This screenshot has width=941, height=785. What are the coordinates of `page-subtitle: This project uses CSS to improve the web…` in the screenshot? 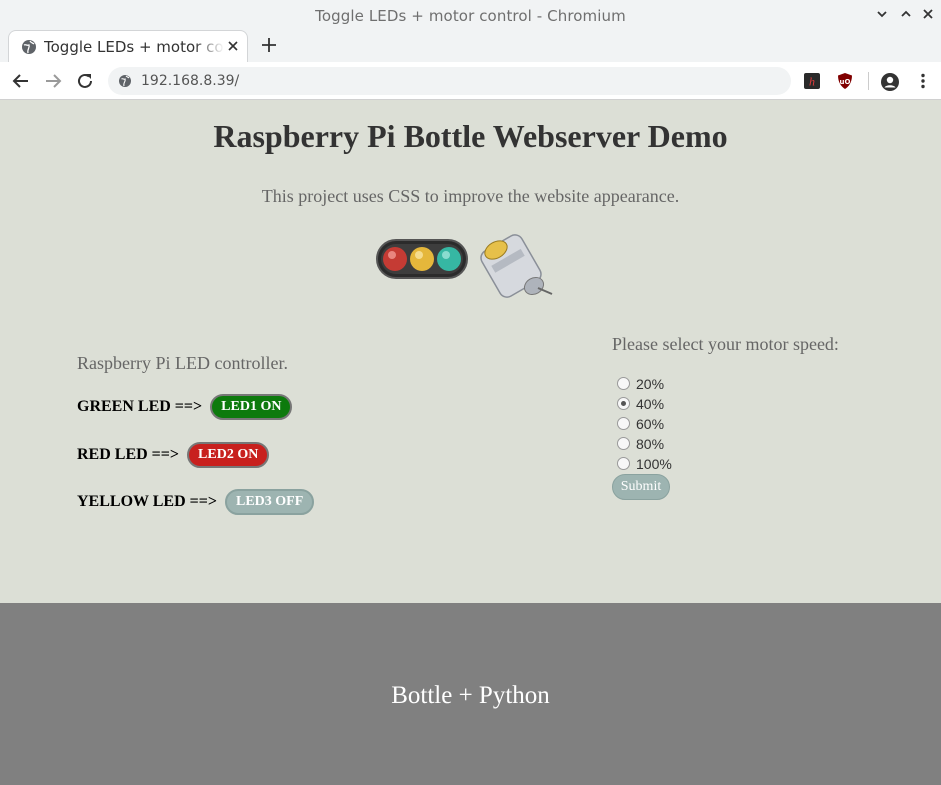 It's located at (470, 196).